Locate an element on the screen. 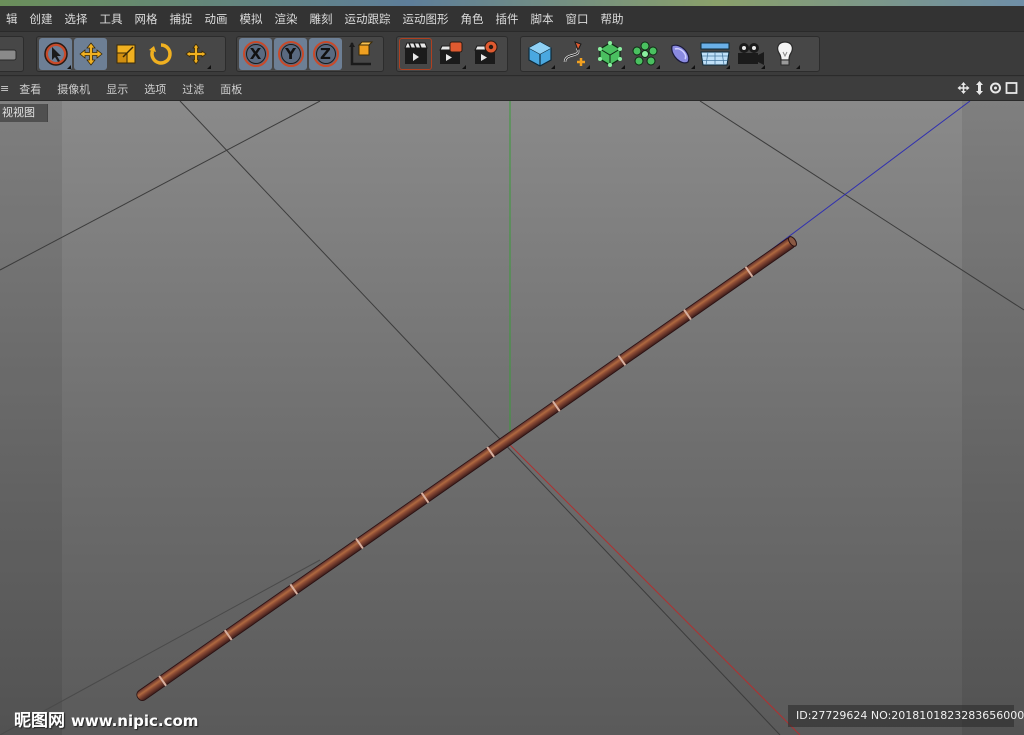  menu-character: 角色 is located at coordinates (472, 19).